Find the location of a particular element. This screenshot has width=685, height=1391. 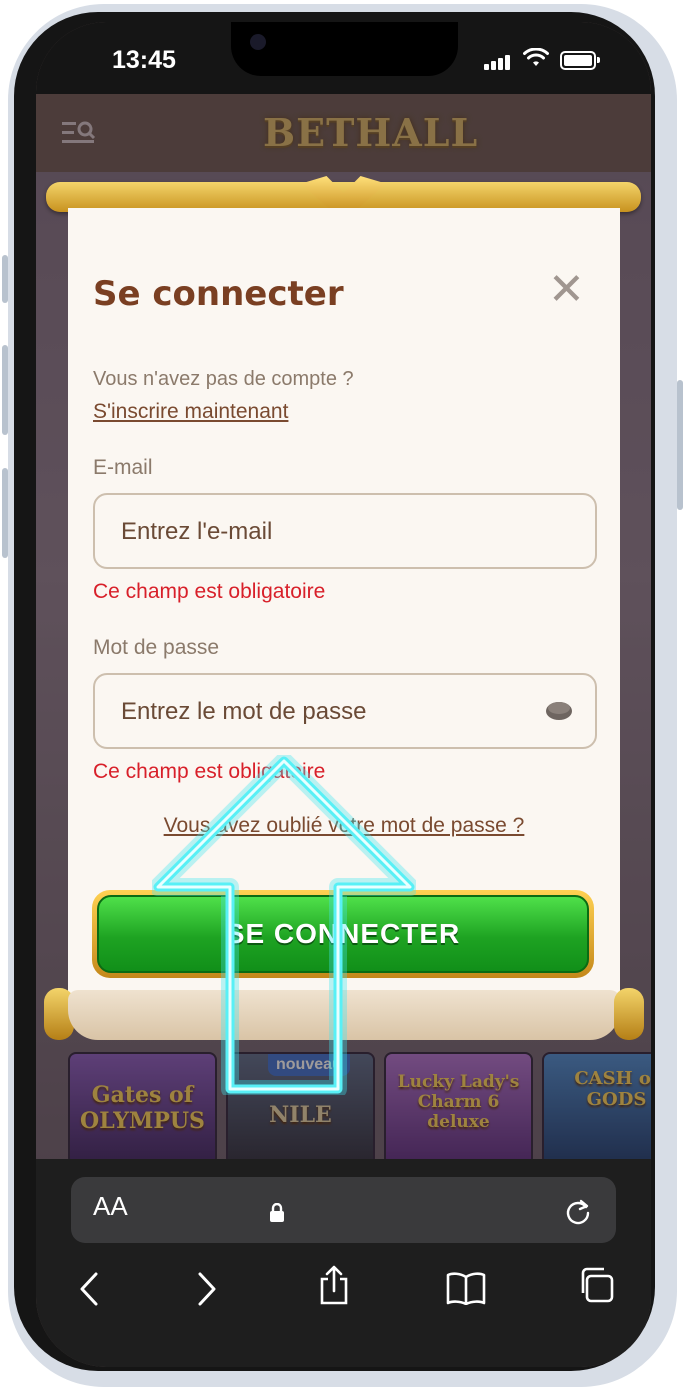

signup-link: S'inscrire maintenant is located at coordinates (190, 412).